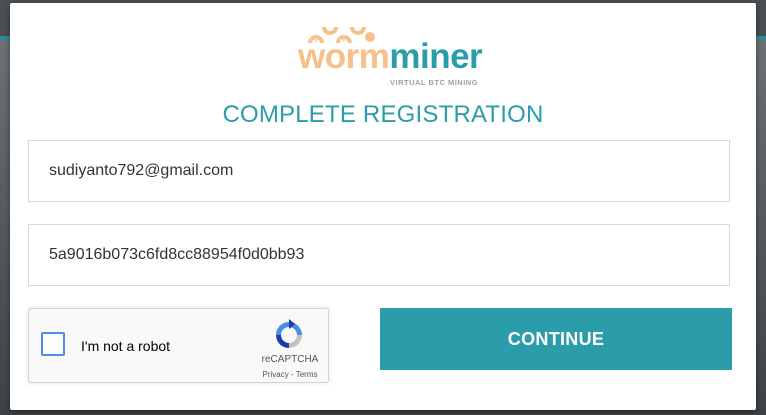  I want to click on page-title: COMPLETE REGISTRATION, so click(383, 114).